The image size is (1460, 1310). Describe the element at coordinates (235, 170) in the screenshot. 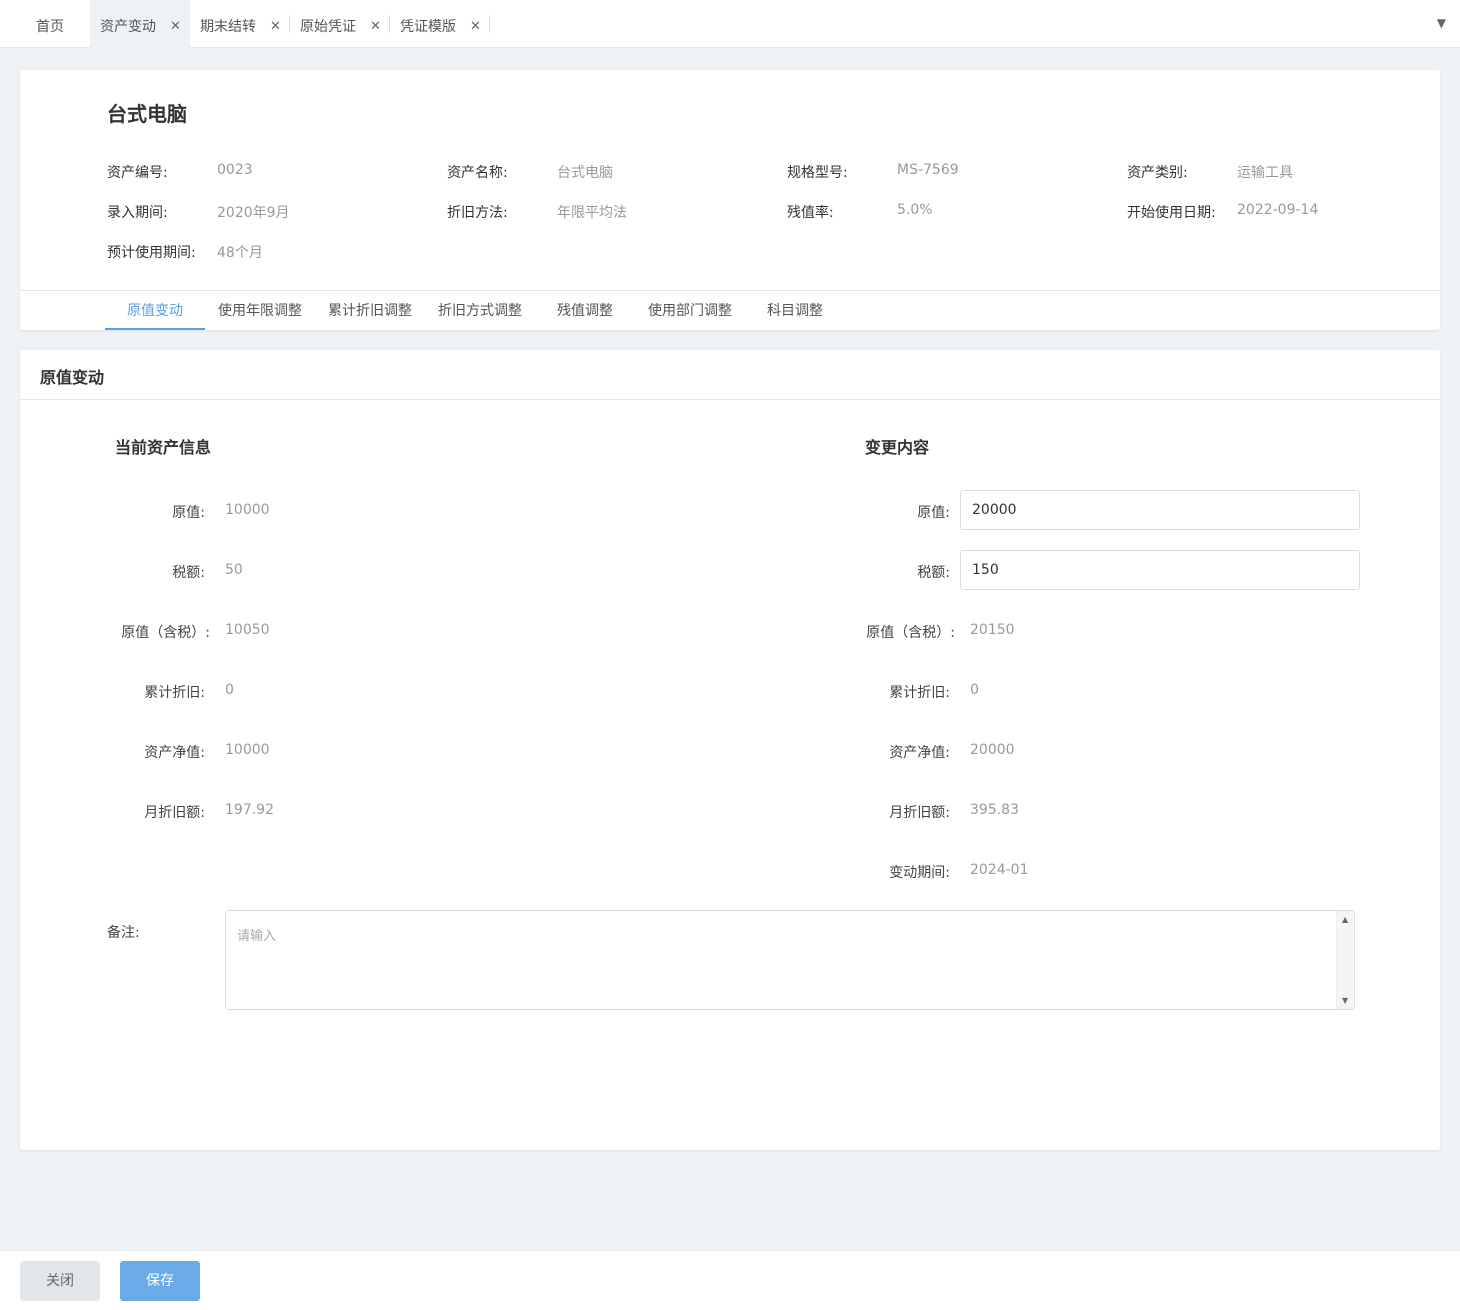

I see `field-value: 0023` at that location.